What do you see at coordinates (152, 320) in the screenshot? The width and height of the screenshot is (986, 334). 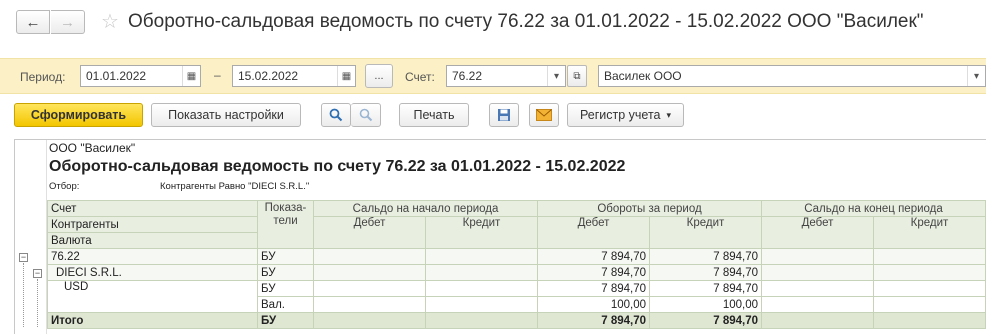 I see `total-label: Итого` at bounding box center [152, 320].